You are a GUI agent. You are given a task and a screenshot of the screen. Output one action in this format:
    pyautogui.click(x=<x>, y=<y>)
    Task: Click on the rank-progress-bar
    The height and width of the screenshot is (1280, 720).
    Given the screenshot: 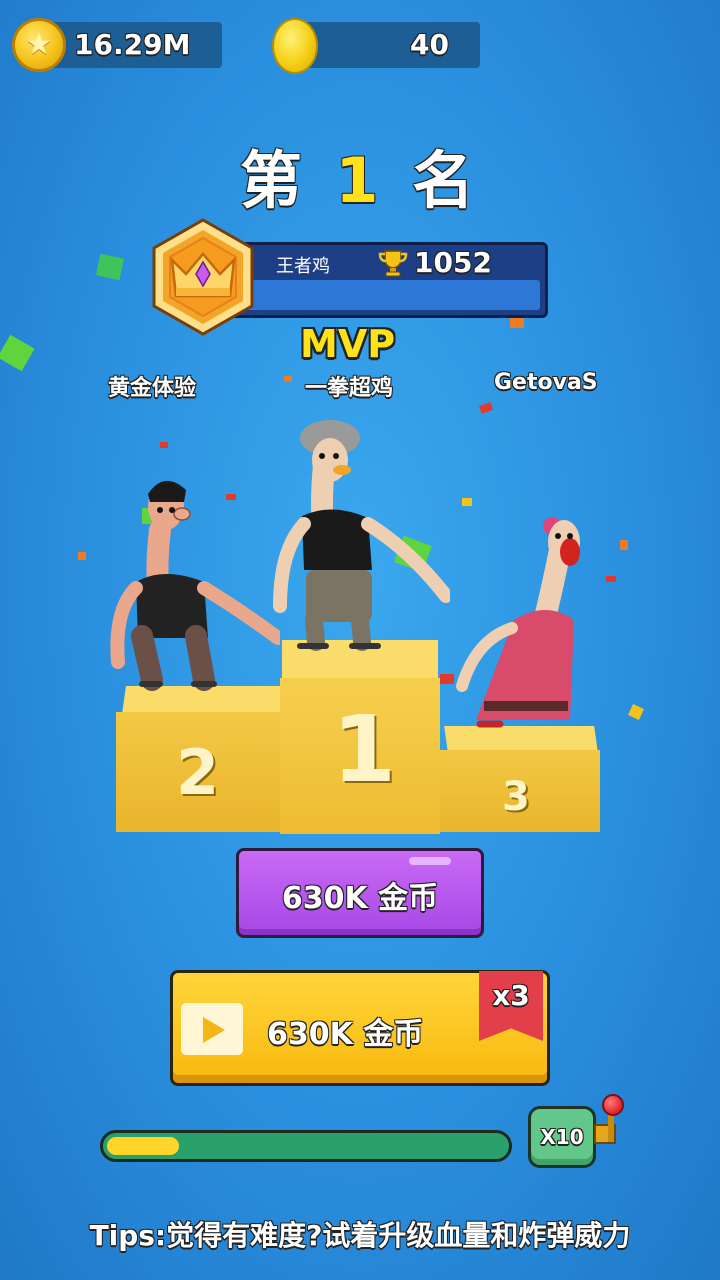 What is the action you would take?
    pyautogui.click(x=390, y=295)
    